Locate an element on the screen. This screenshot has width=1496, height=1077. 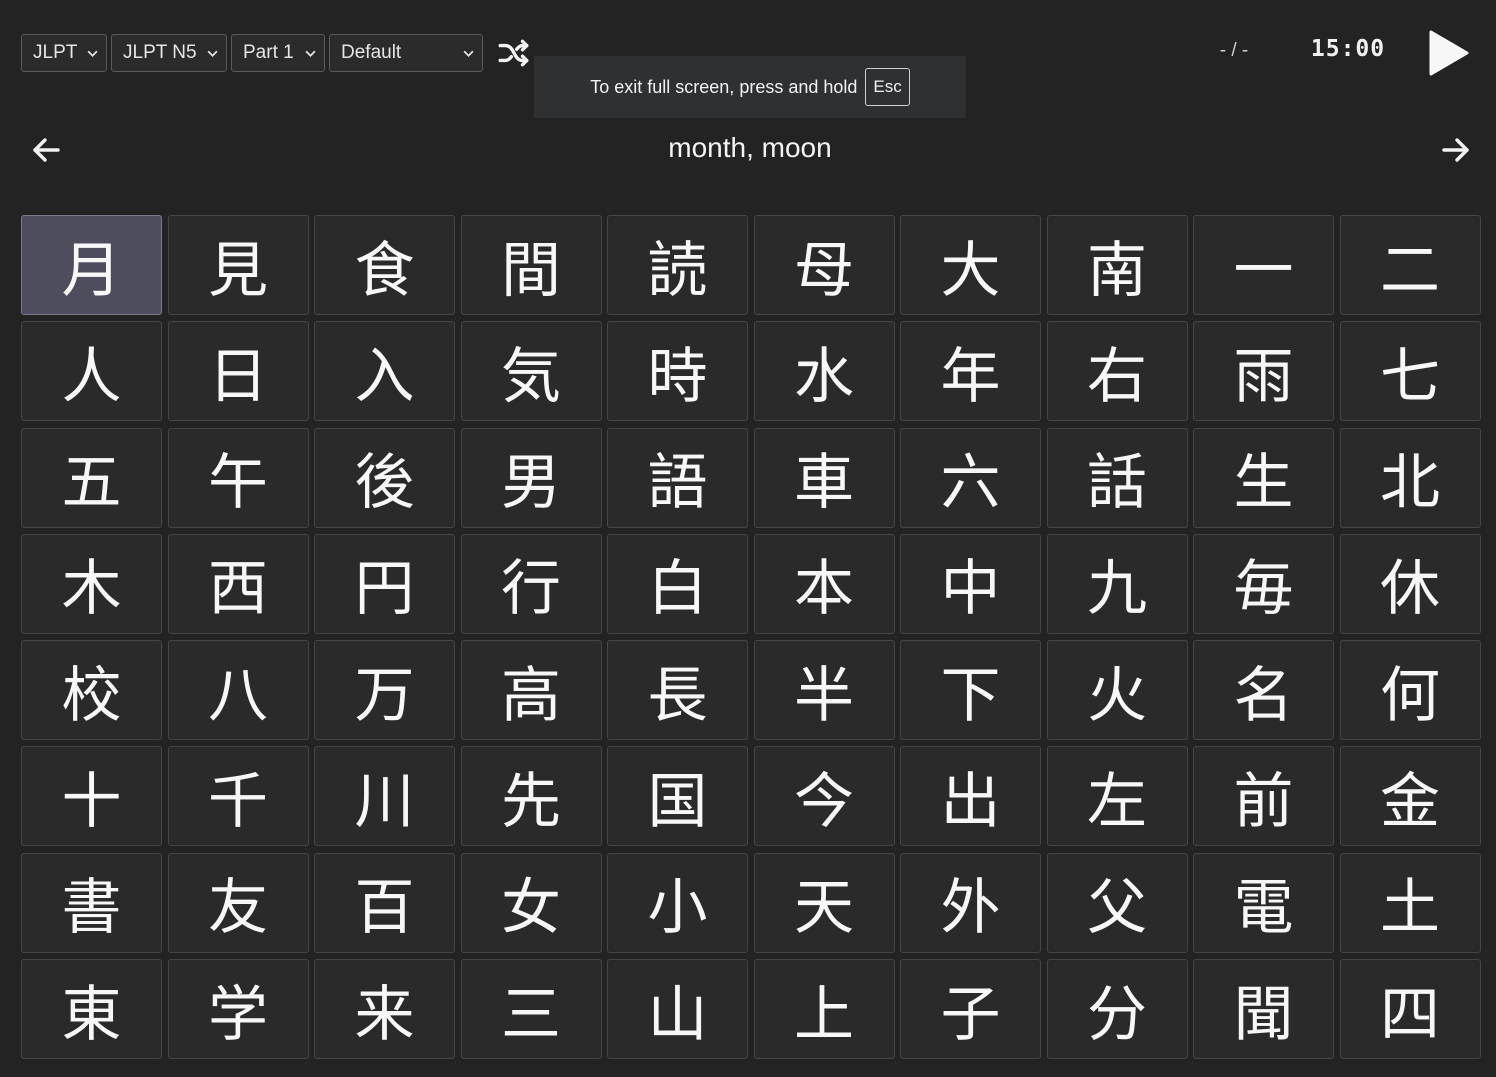
kanji-cell: 雨 is located at coordinates (1263, 371).